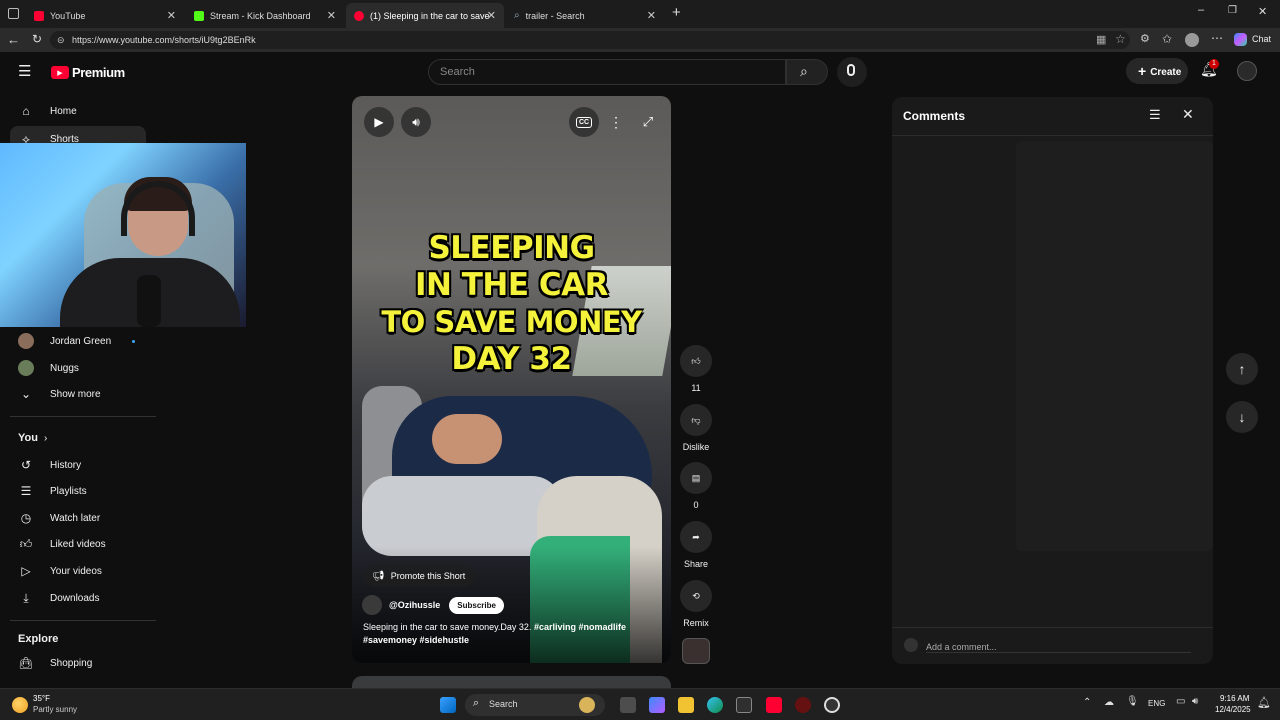  I want to click on sidebar-item-your-videos: ▷ Your videos, so click(78, 571).